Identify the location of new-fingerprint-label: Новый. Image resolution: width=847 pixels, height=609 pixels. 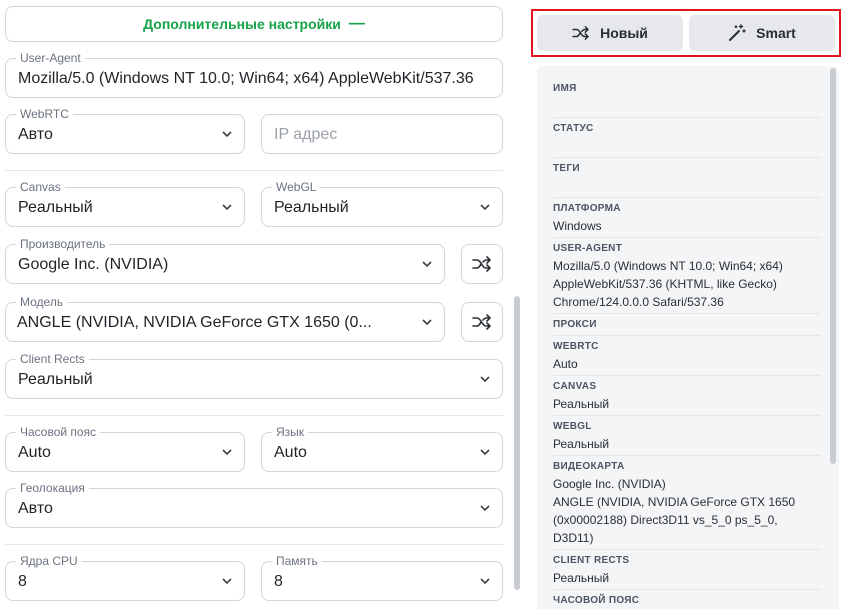
(624, 33).